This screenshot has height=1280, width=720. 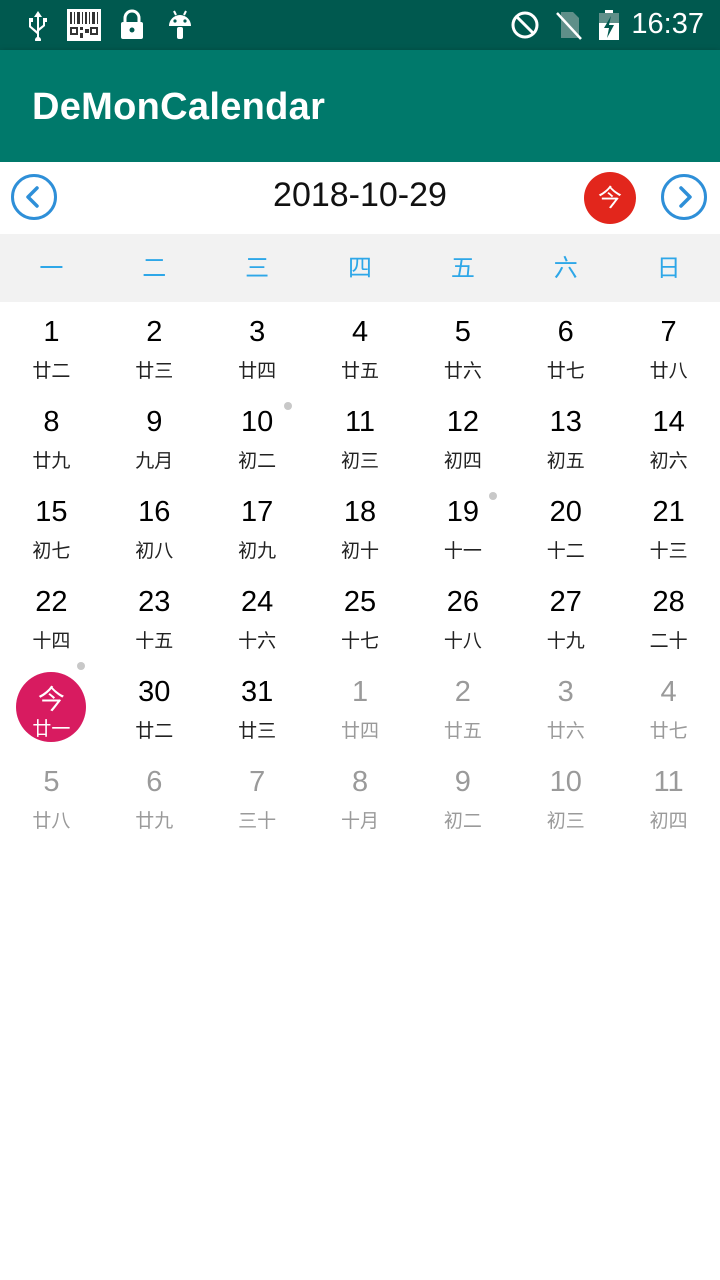 What do you see at coordinates (257, 347) in the screenshot?
I see `calendar-day: 3 廿四` at bounding box center [257, 347].